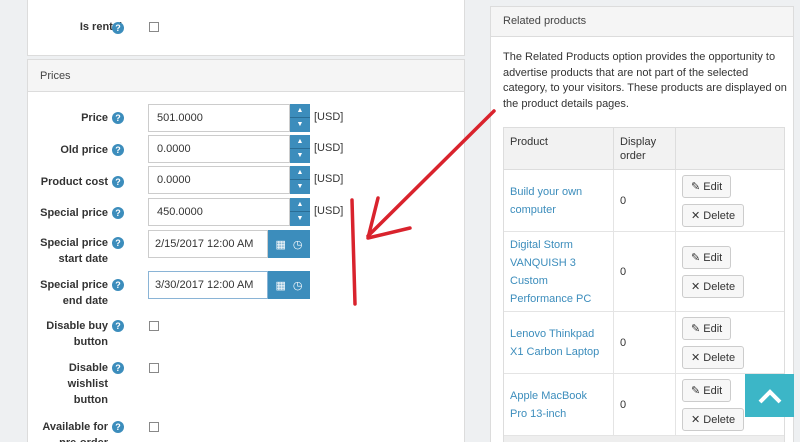 Image resolution: width=800 pixels, height=442 pixels. Describe the element at coordinates (90, 400) in the screenshot. I see `label-line: button` at that location.